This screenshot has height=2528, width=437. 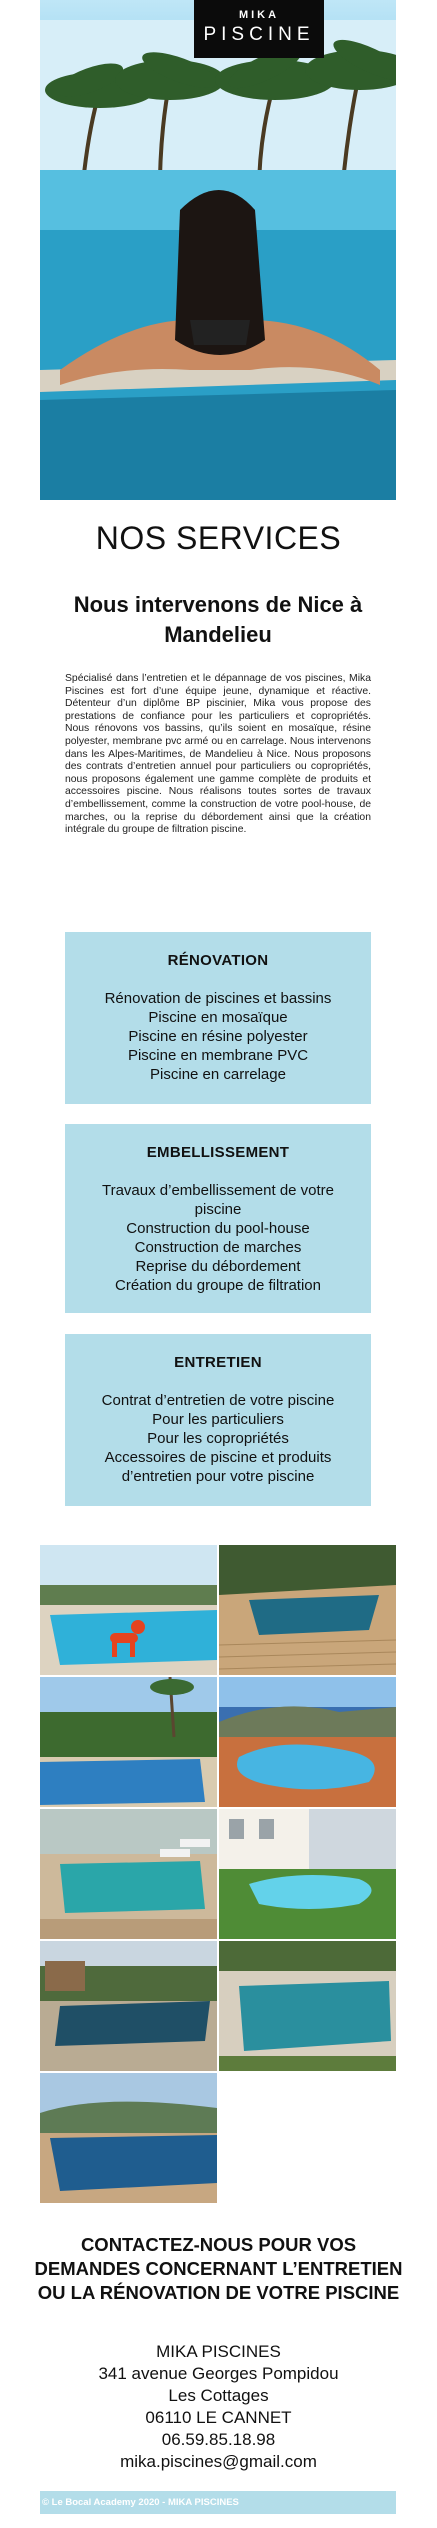 I want to click on services-title: NOS SERVICES, so click(x=218, y=538).